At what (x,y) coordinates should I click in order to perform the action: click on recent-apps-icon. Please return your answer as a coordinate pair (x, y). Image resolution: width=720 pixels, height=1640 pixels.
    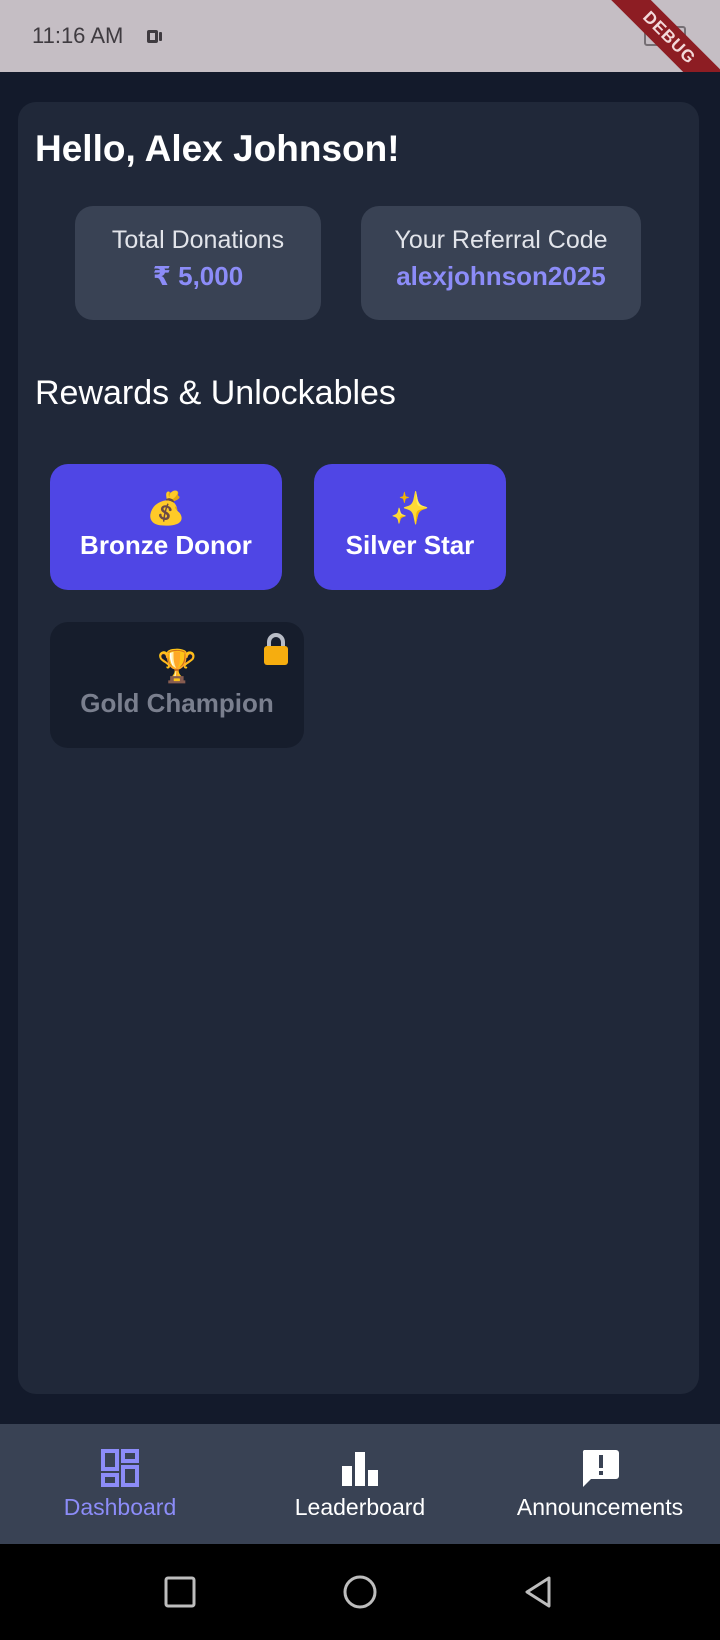
    Looking at the image, I should click on (180, 1592).